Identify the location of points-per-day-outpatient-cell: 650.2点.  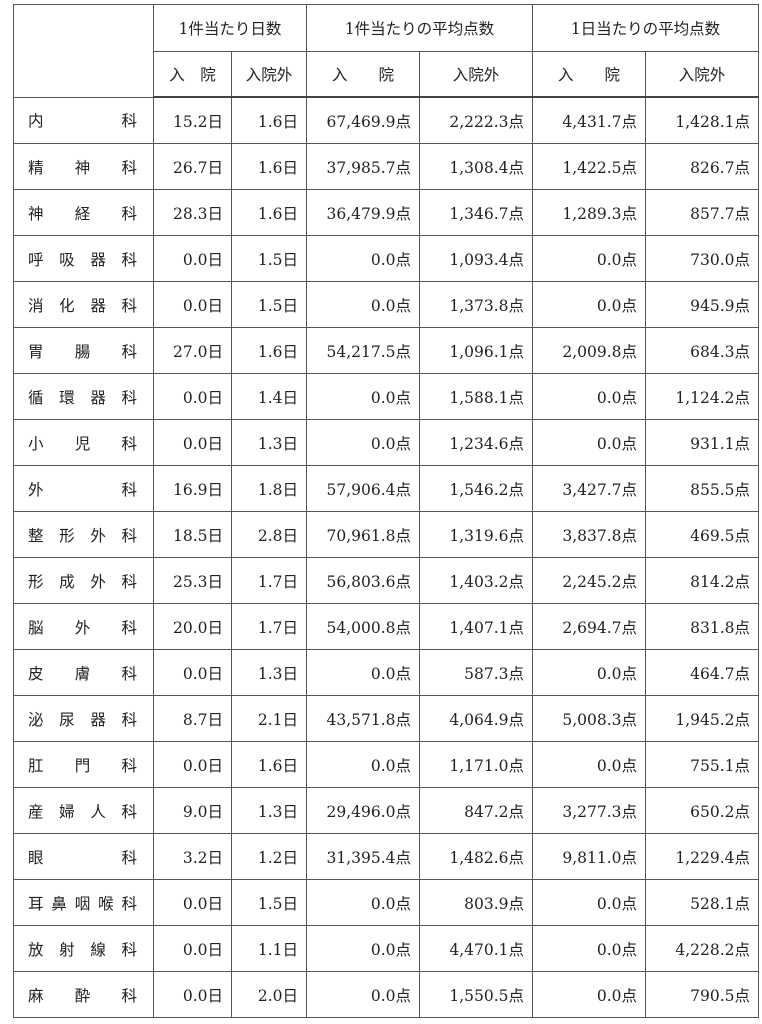
(702, 810).